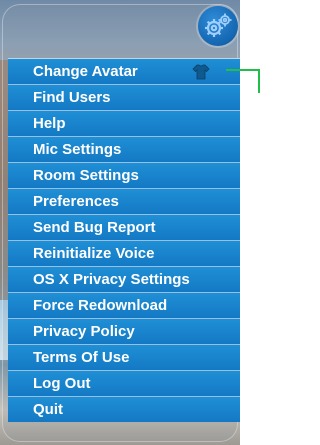  I want to click on menu-item-change-avatar: Change Avatar, so click(124, 71).